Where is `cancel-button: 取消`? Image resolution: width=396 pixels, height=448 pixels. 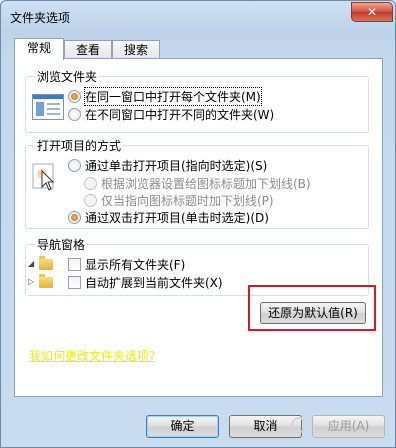 cancel-button: 取消 is located at coordinates (265, 426).